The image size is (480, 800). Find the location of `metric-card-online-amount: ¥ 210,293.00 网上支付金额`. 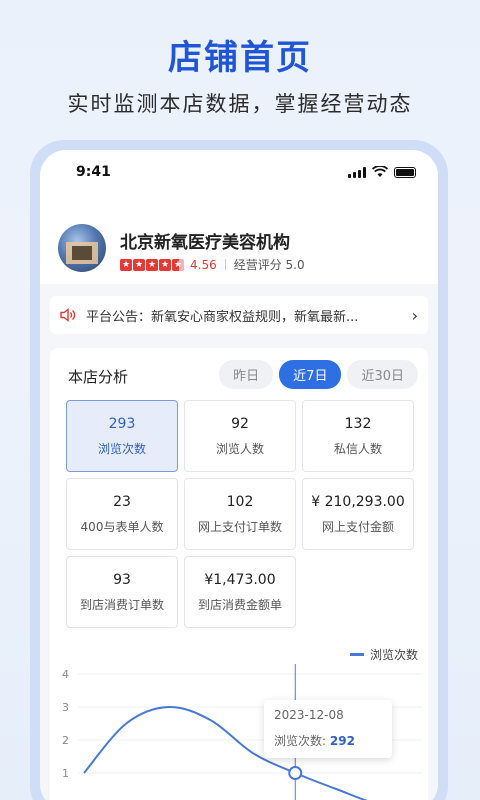

metric-card-online-amount: ¥ 210,293.00 网上支付金额 is located at coordinates (358, 514).